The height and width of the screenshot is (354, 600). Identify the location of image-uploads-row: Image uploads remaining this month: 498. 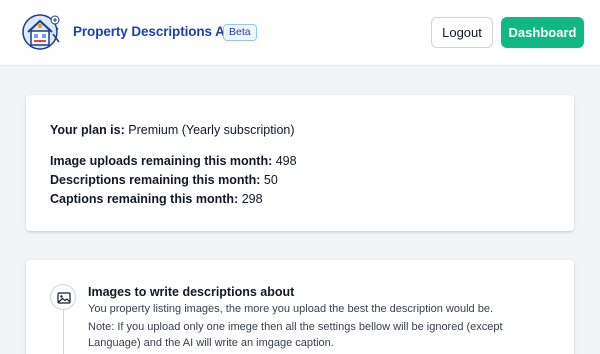
(173, 161).